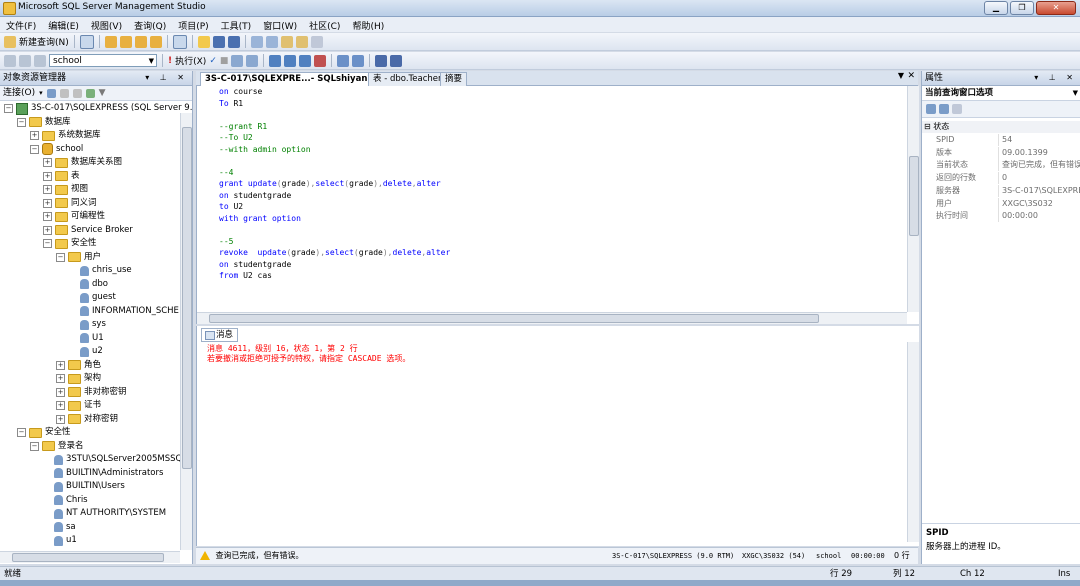  What do you see at coordinates (86, 41) in the screenshot?
I see `new-file-icon` at bounding box center [86, 41].